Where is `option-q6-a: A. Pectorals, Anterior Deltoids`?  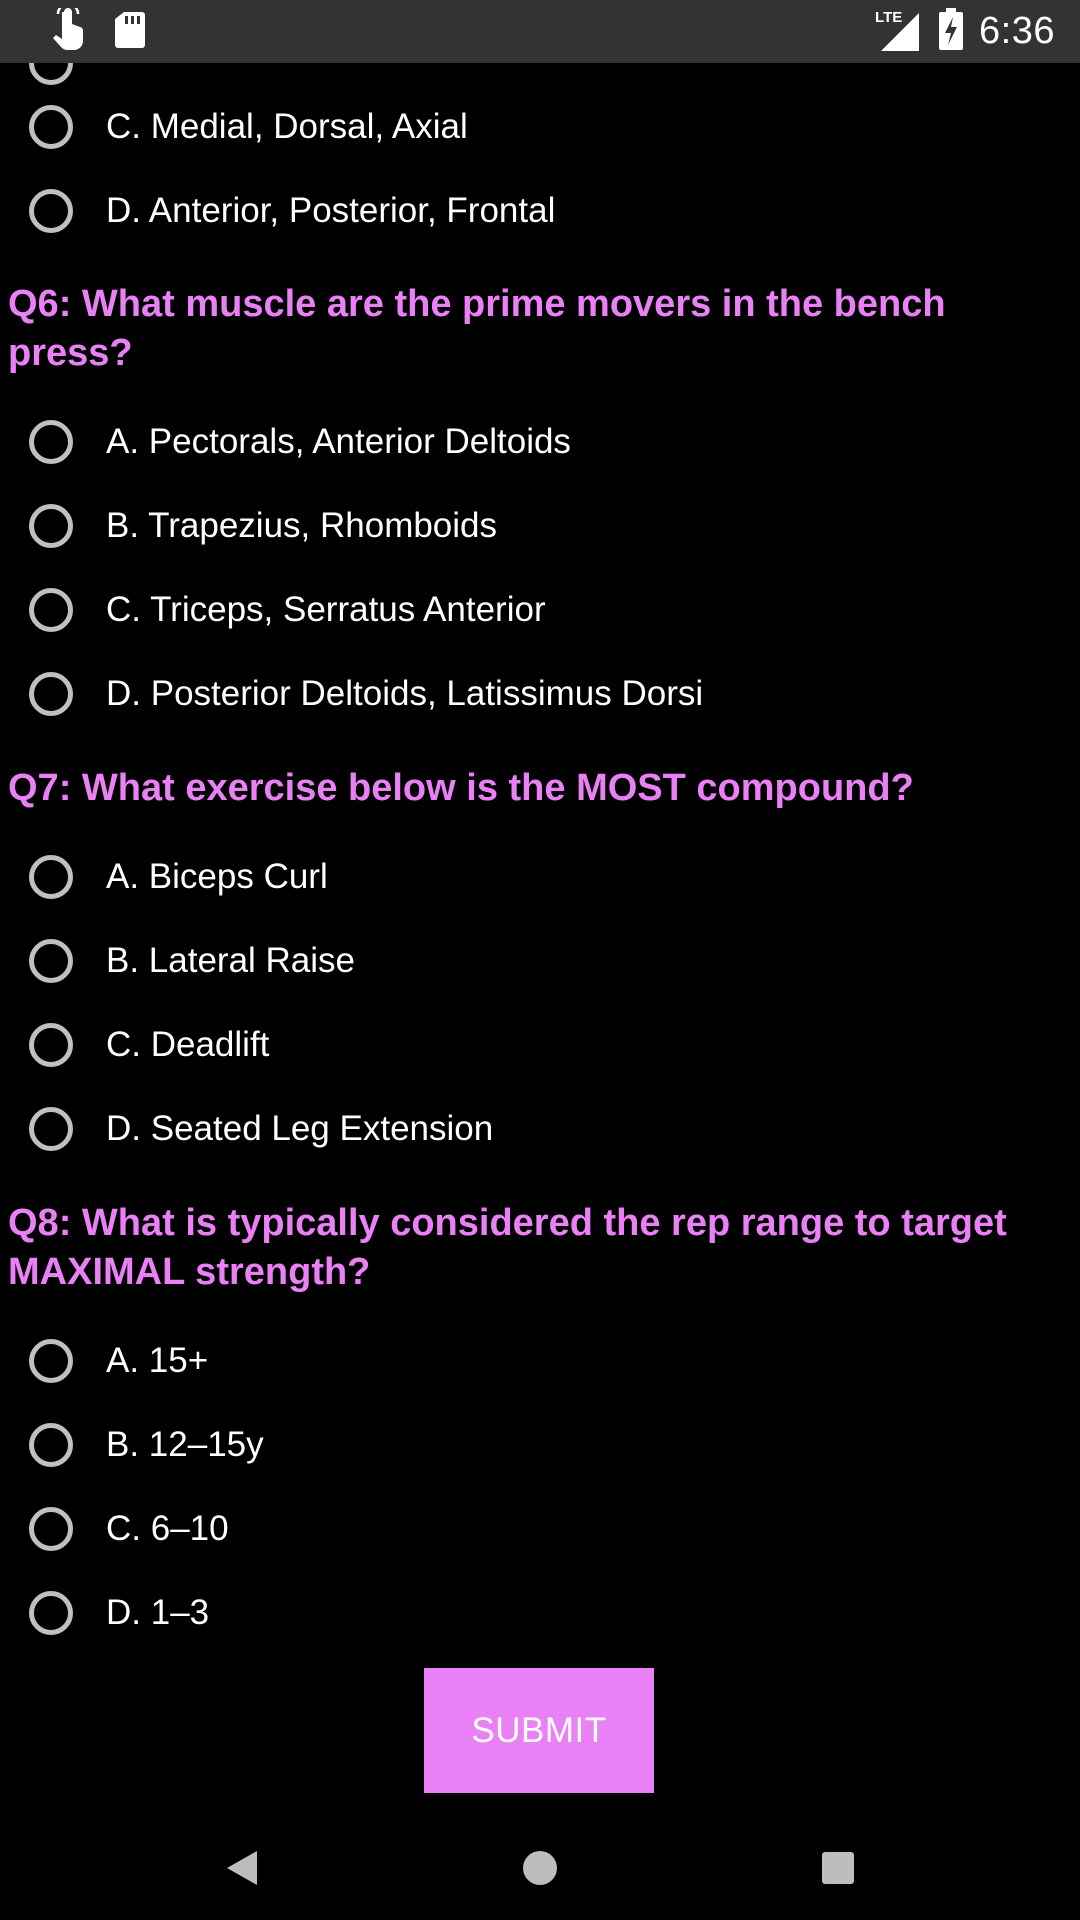
option-q6-a: A. Pectorals, Anterior Deltoids is located at coordinates (540, 442).